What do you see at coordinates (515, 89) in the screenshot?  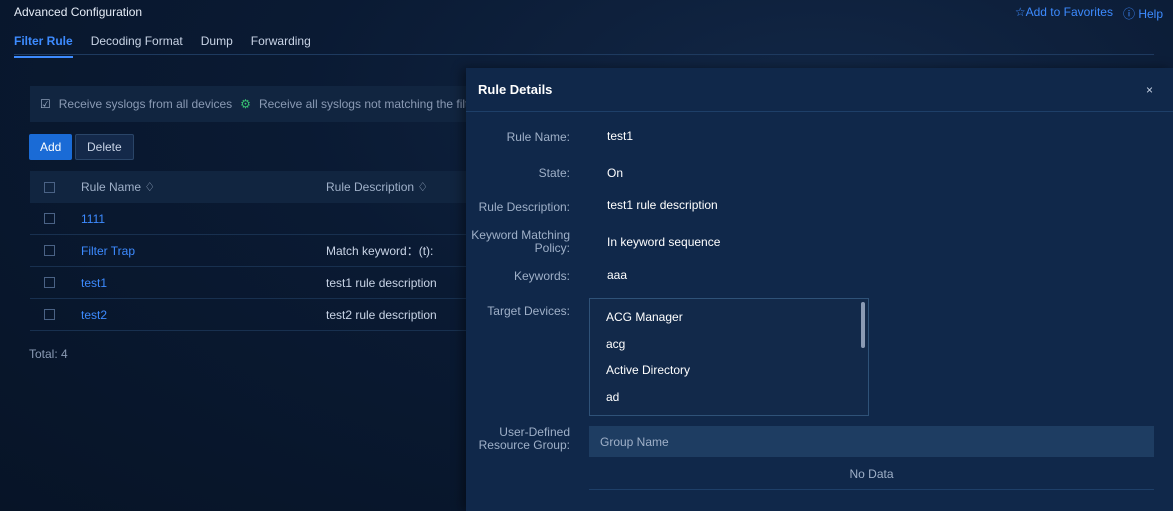 I see `drawer-title: Rule Details` at bounding box center [515, 89].